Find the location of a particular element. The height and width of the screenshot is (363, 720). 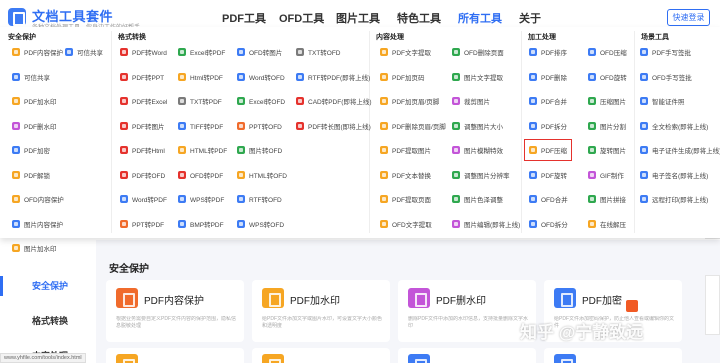

tool-link: PDF提取图片 is located at coordinates (405, 150).